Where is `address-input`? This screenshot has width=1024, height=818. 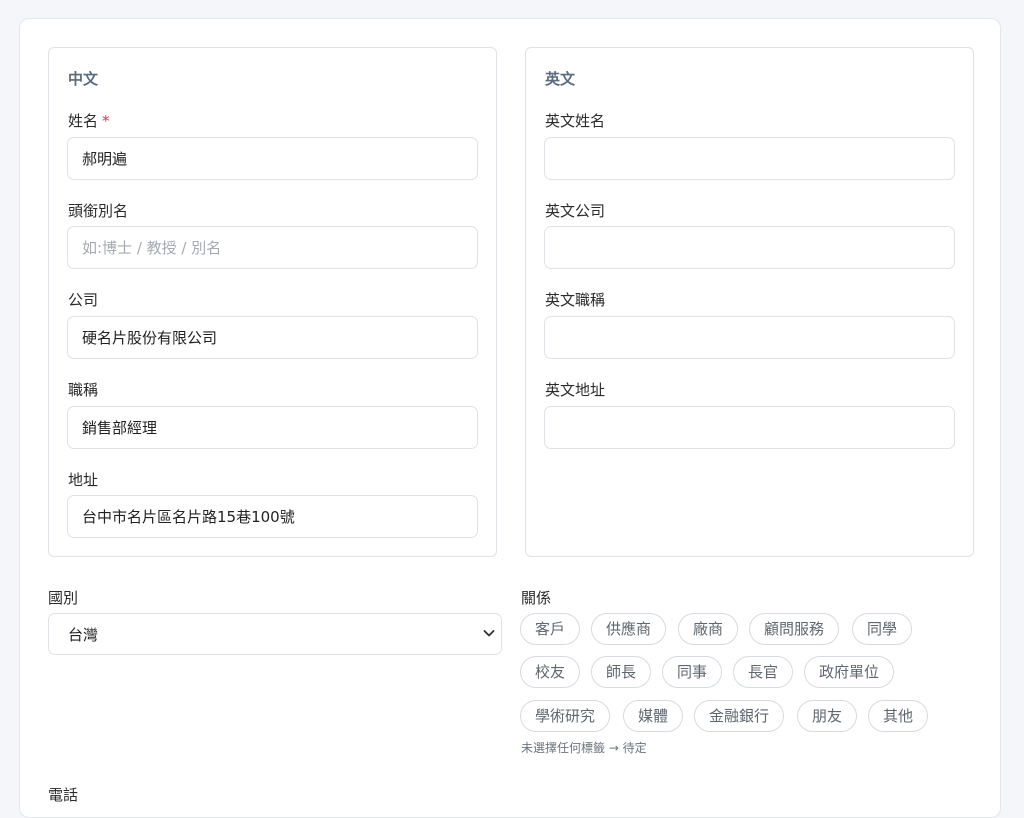 address-input is located at coordinates (272, 516).